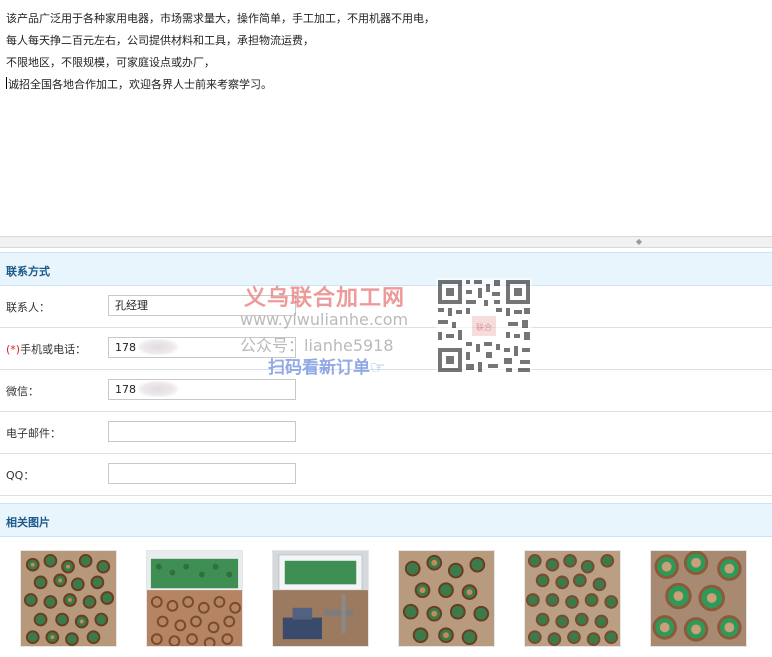 The width and height of the screenshot is (772, 657). Describe the element at coordinates (202, 347) in the screenshot. I see `phone-input: 178` at that location.